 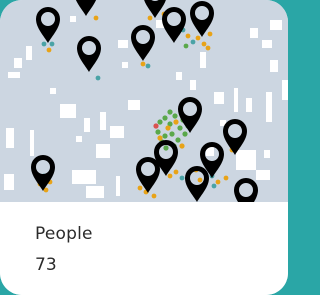 What do you see at coordinates (64, 234) in the screenshot?
I see `people-label: People` at bounding box center [64, 234].